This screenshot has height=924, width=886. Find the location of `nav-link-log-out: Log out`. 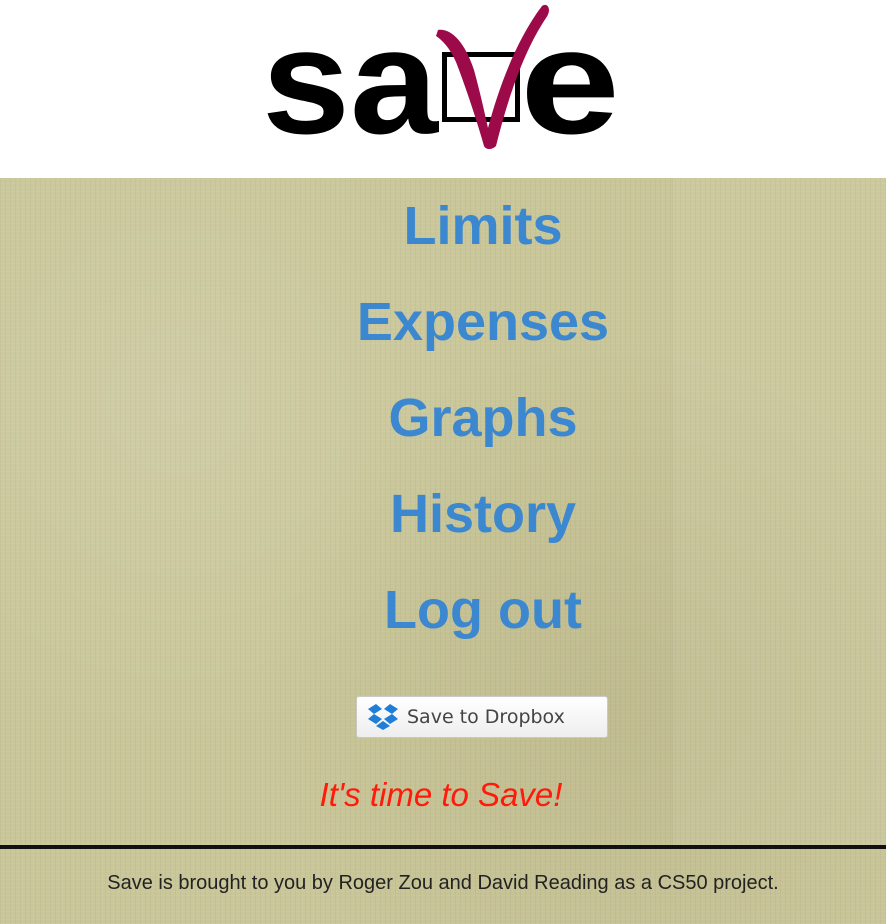

nav-link-log-out: Log out is located at coordinates (483, 610).